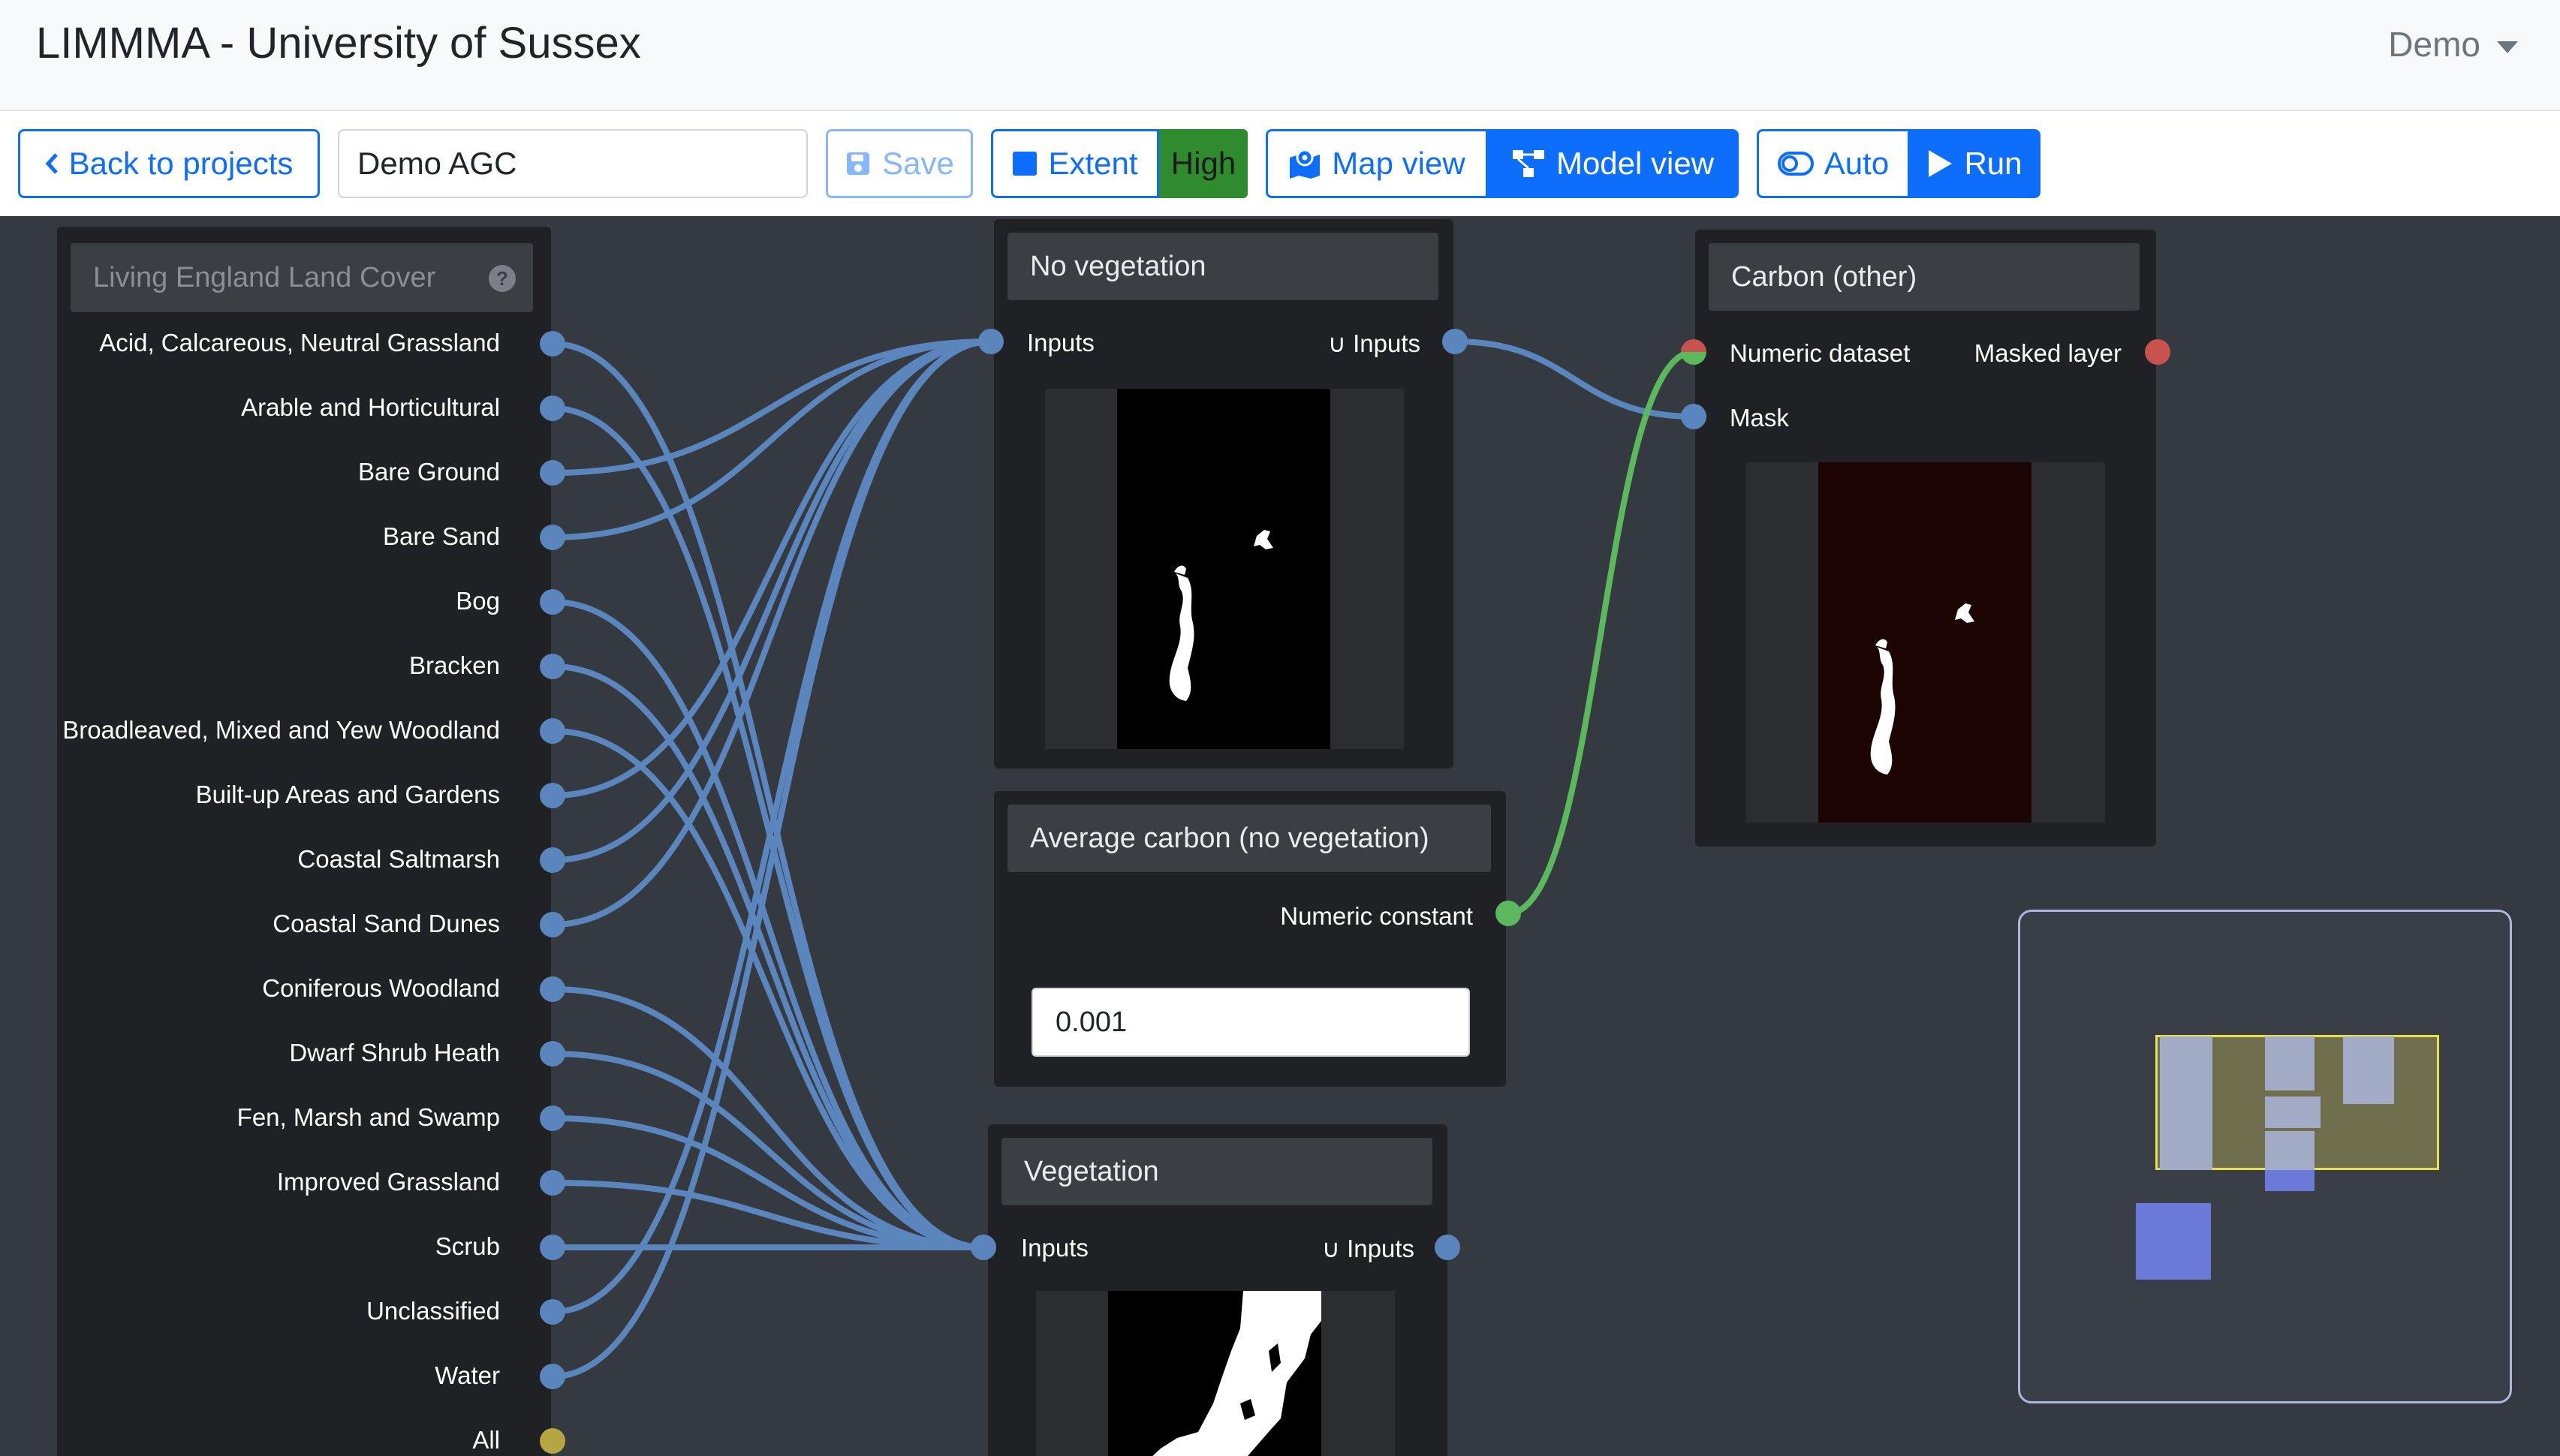 The height and width of the screenshot is (1456, 2560). I want to click on numeric-constant-output-port, so click(1508, 913).